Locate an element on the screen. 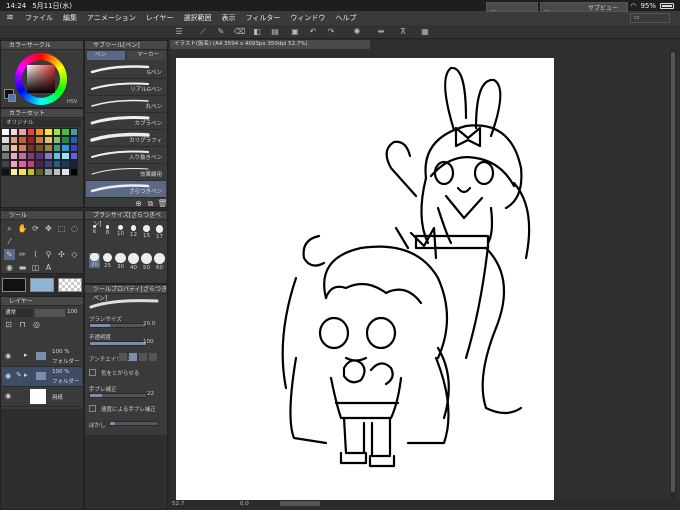 The width and height of the screenshot is (680, 510). tab-marker: マーカー is located at coordinates (146, 55).